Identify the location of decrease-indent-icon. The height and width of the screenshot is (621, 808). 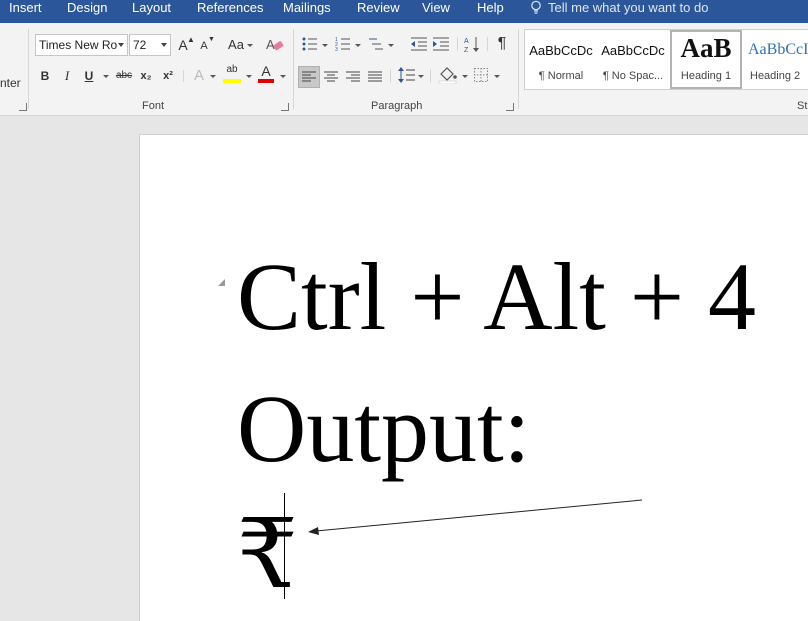
(419, 44).